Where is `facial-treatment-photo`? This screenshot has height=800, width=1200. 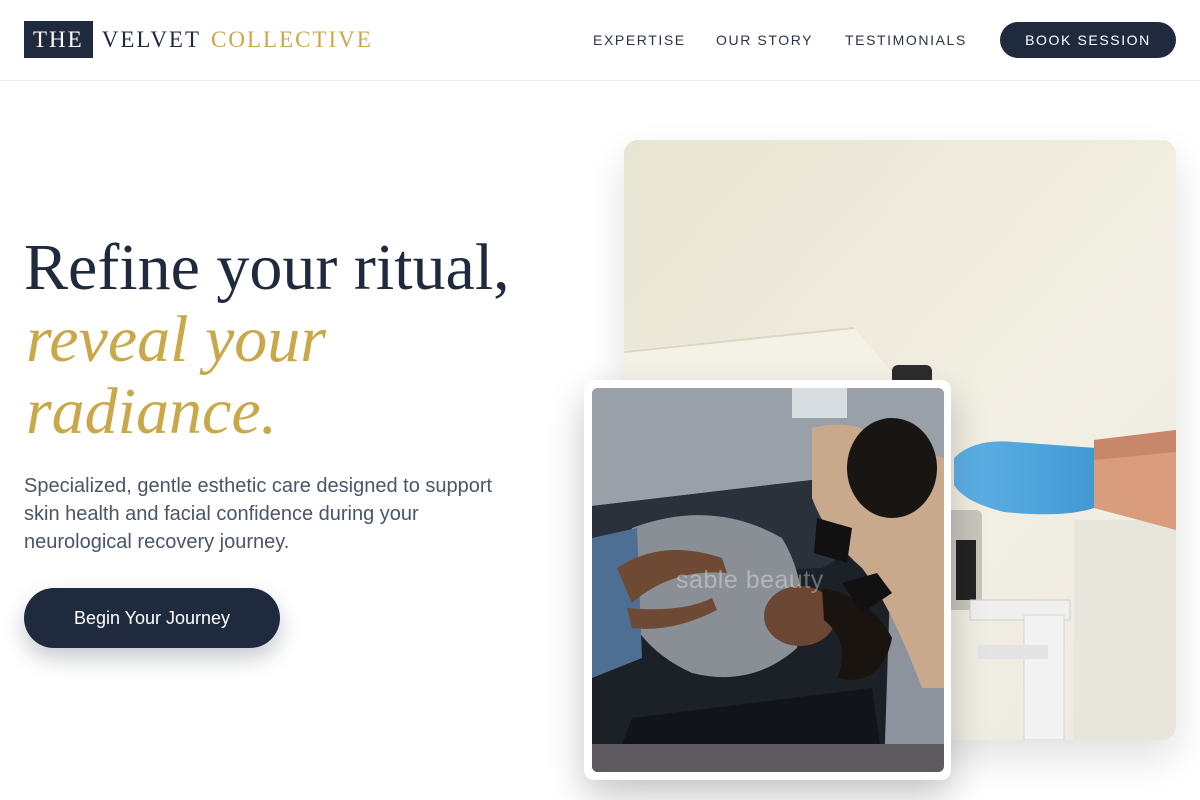
facial-treatment-photo is located at coordinates (768, 580).